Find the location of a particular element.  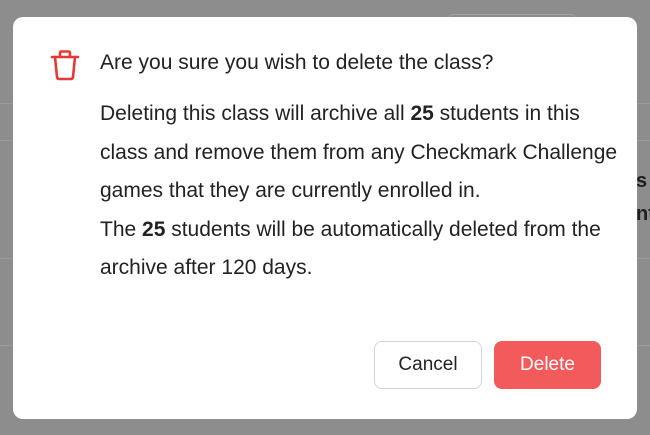

message-text: Deleting this class will archive all is located at coordinates (255, 113).